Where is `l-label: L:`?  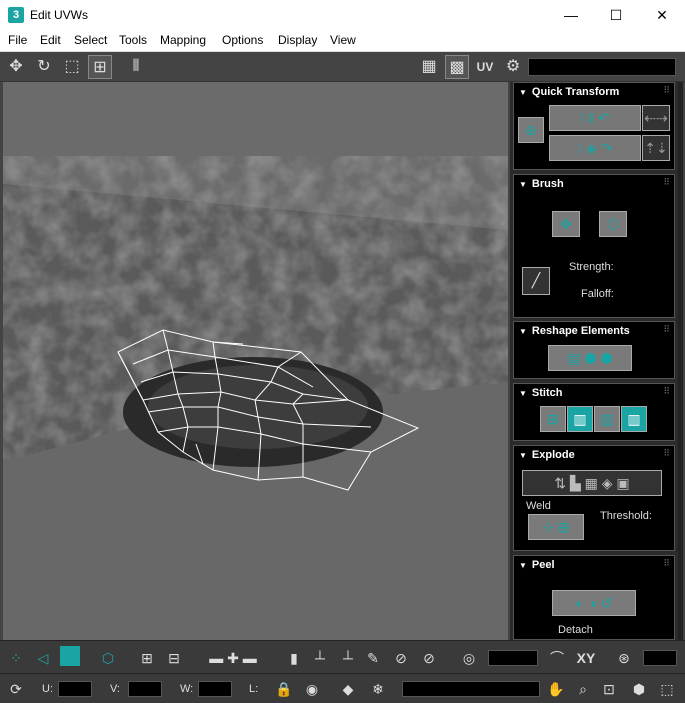 l-label: L: is located at coordinates (254, 689).